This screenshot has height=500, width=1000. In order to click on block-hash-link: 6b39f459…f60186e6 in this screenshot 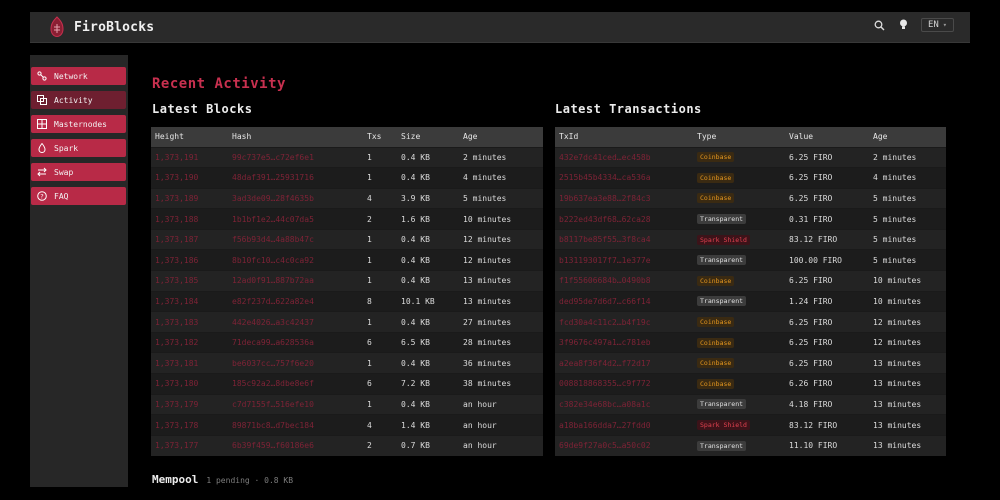, I will do `click(295, 445)`.